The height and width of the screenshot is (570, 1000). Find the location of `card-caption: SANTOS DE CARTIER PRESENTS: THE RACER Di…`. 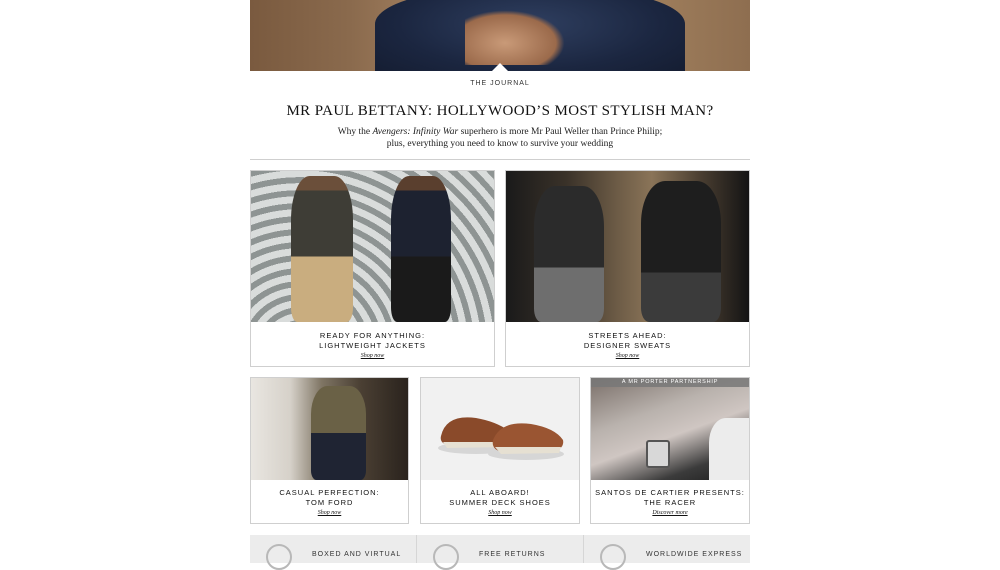

card-caption: SANTOS DE CARTIER PRESENTS: THE RACER Di… is located at coordinates (670, 503).